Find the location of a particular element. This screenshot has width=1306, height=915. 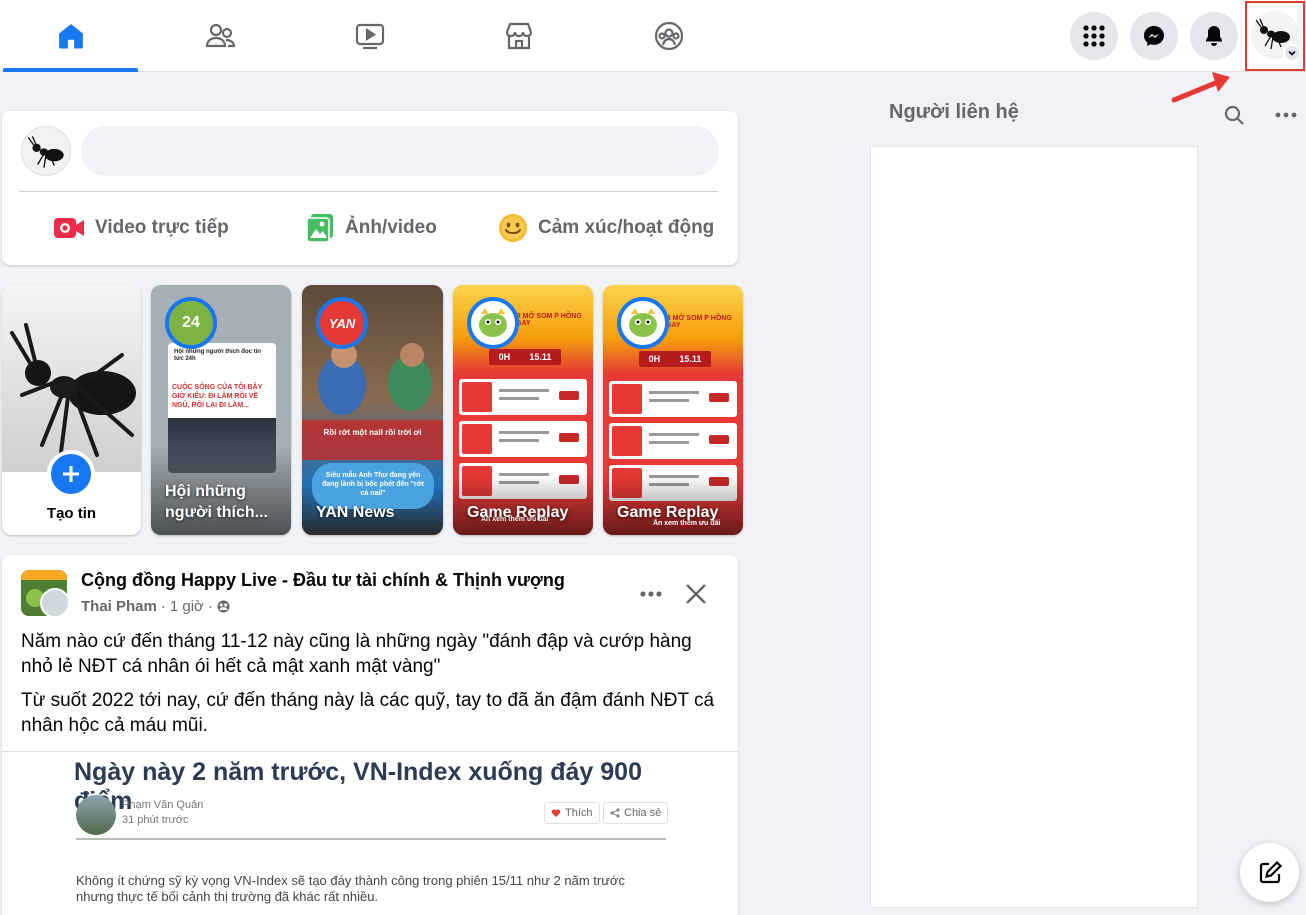

tab-home is located at coordinates (70, 36).